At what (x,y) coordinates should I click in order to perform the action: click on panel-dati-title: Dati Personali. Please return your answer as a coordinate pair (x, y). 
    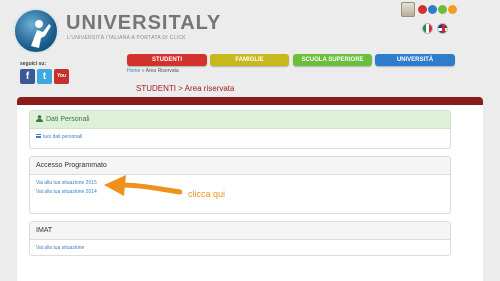
    Looking at the image, I should click on (68, 119).